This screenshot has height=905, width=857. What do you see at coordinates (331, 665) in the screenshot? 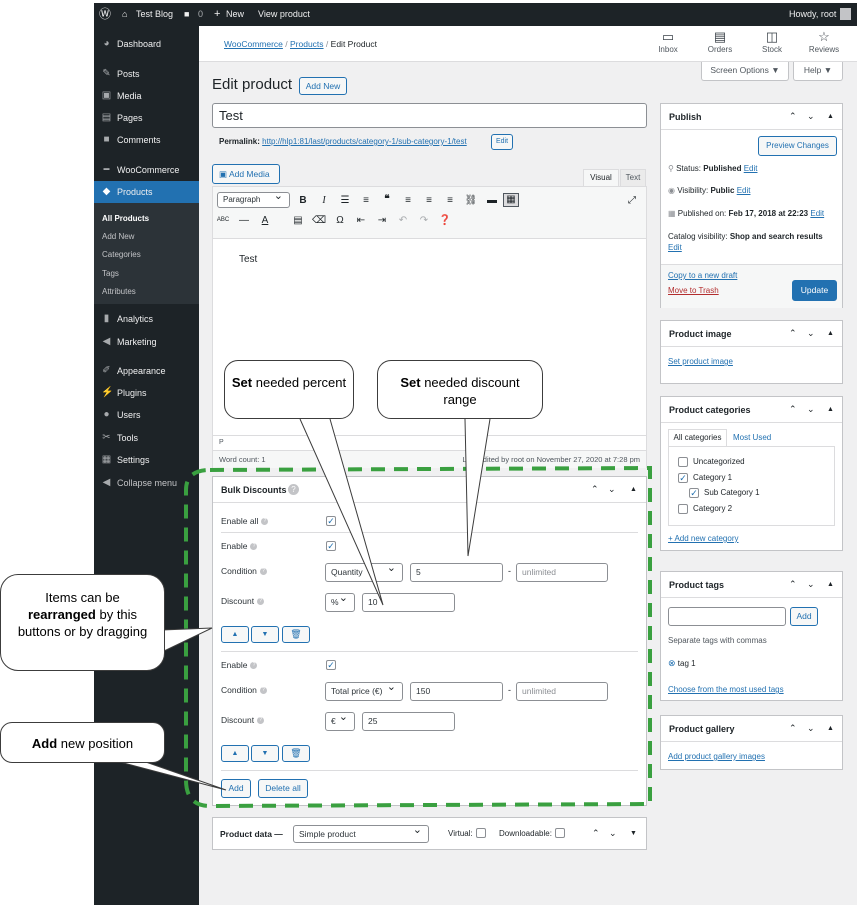
I see `rule2-enable-checkbox: ✓` at bounding box center [331, 665].